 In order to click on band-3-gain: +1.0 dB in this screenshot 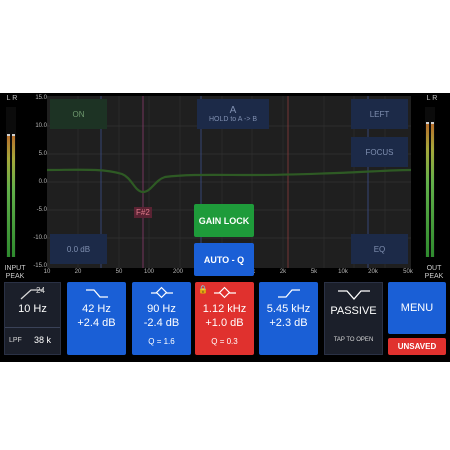, I will do `click(224, 323)`.